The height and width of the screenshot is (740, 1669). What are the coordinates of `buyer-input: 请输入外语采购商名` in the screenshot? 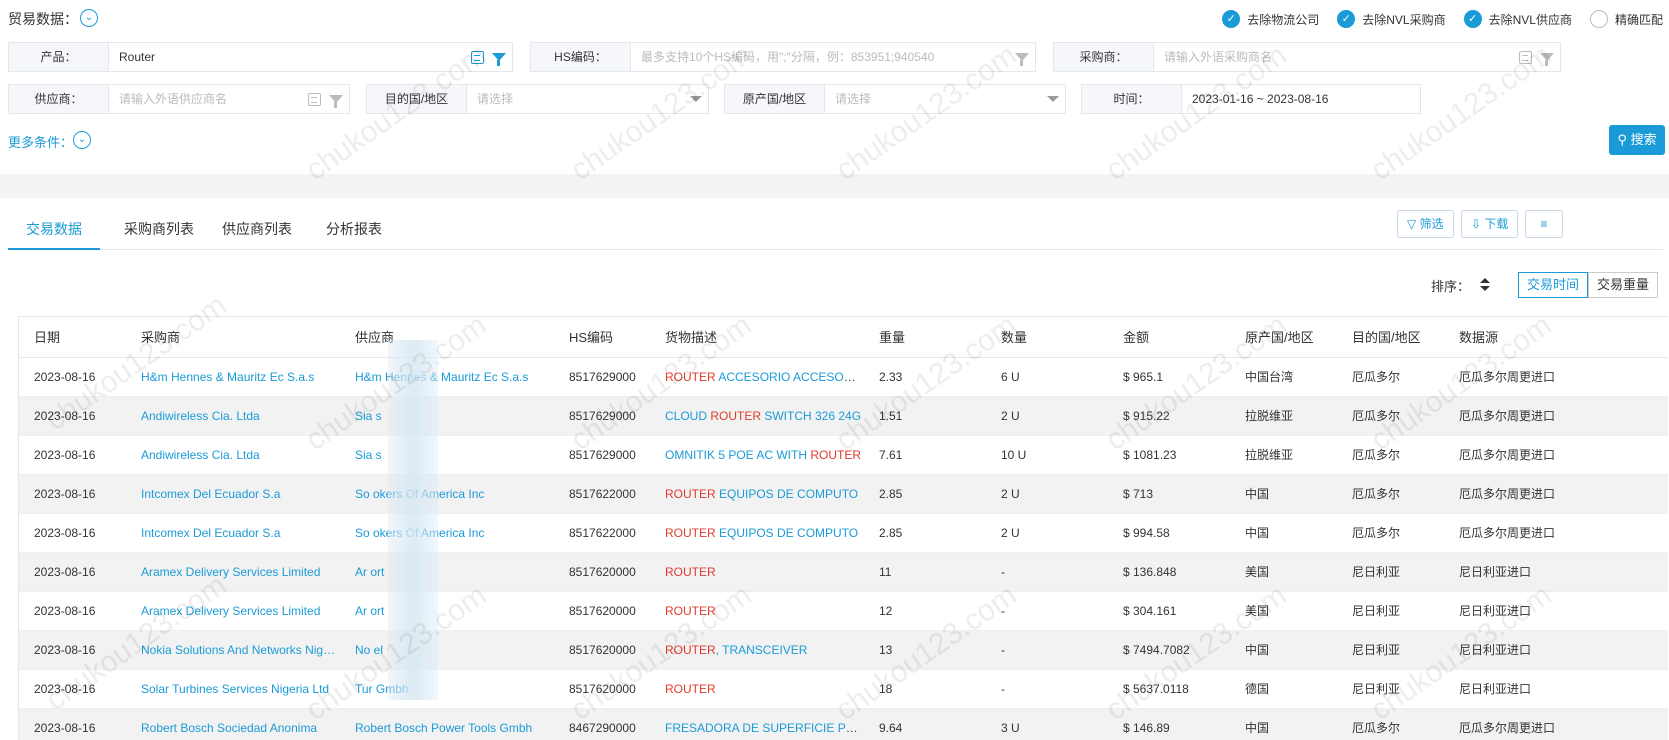 It's located at (1357, 57).